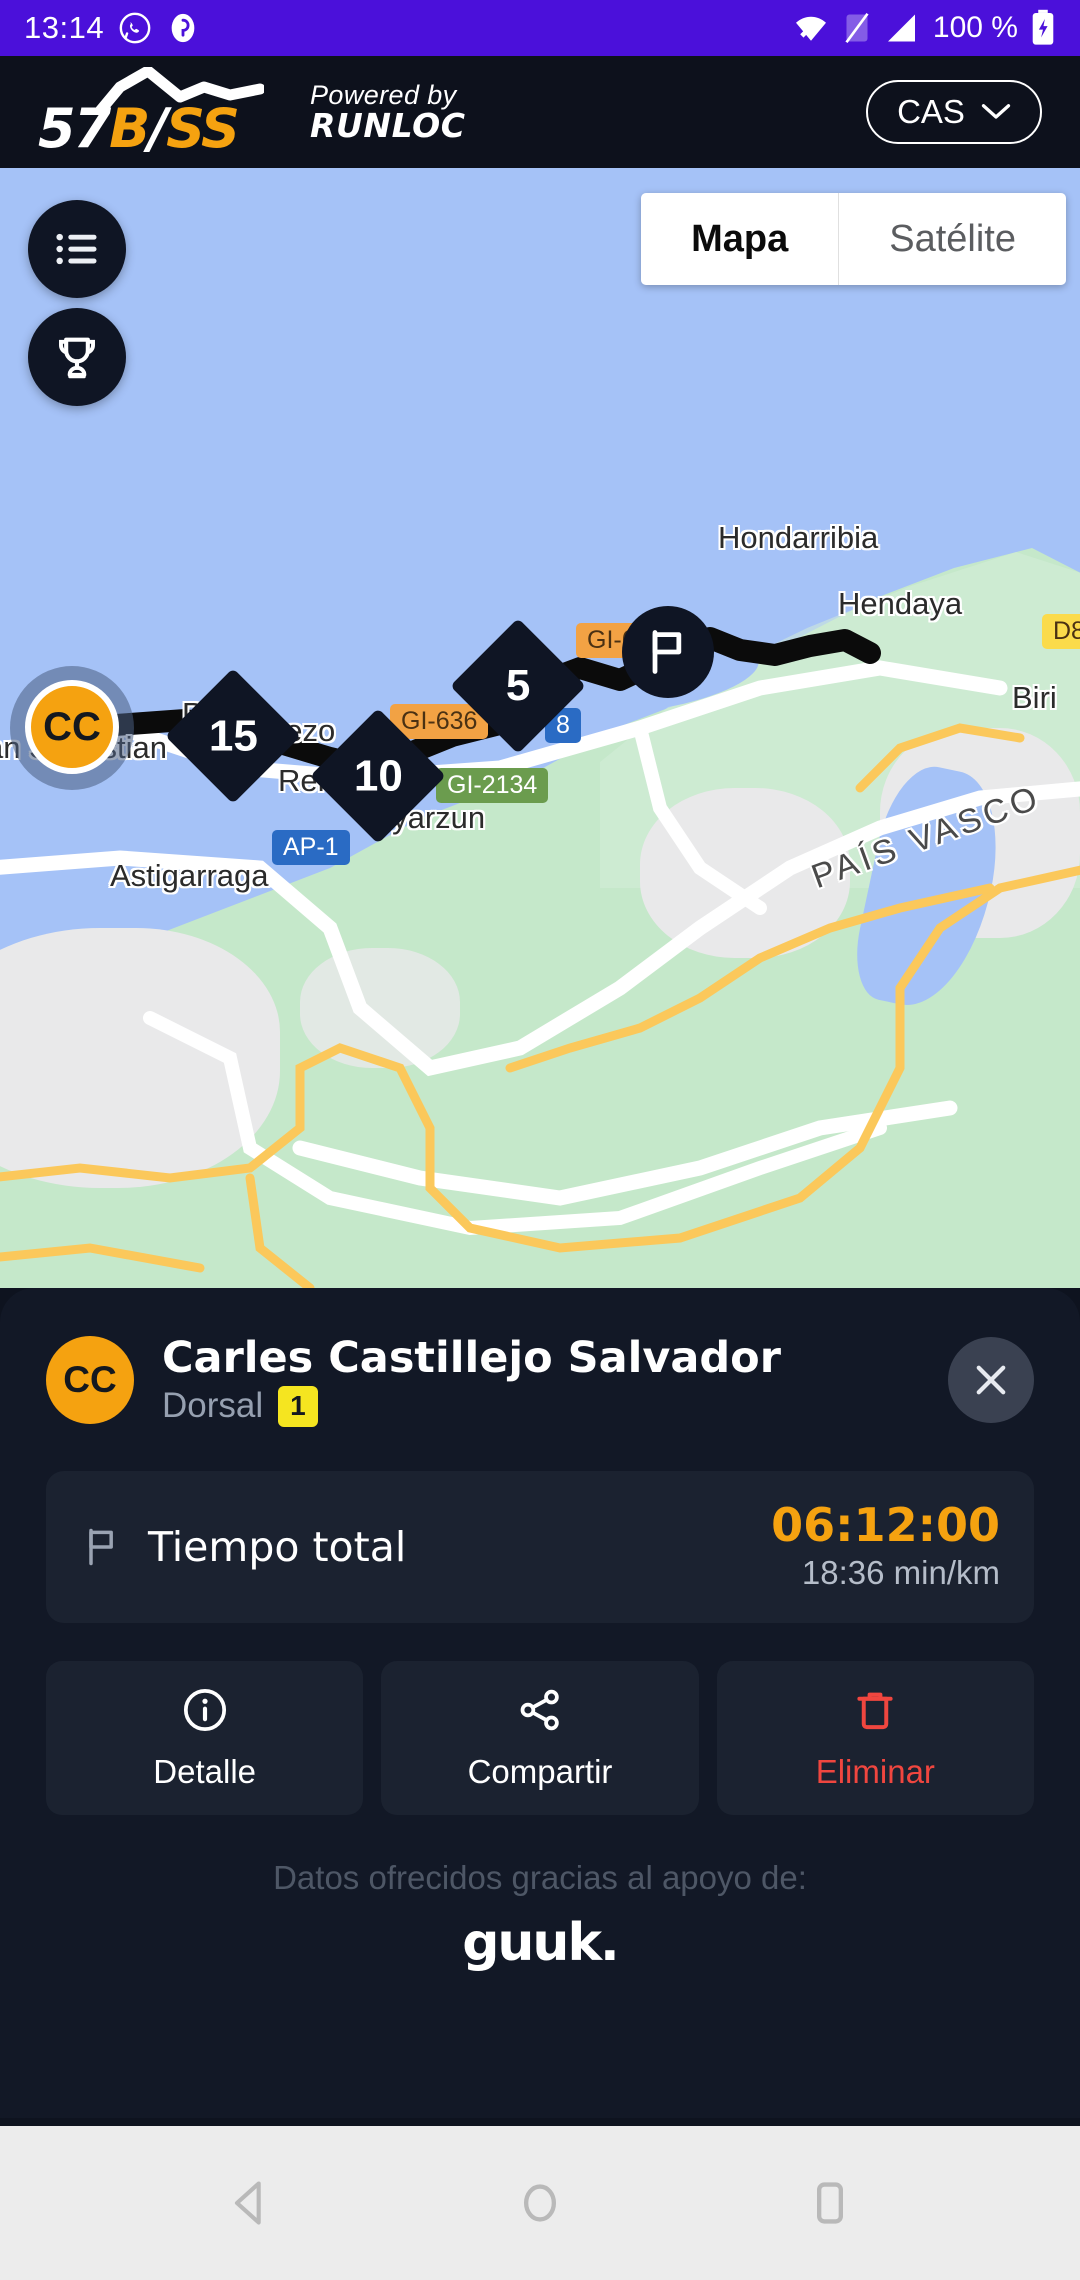  I want to click on app-icon, so click(183, 28).